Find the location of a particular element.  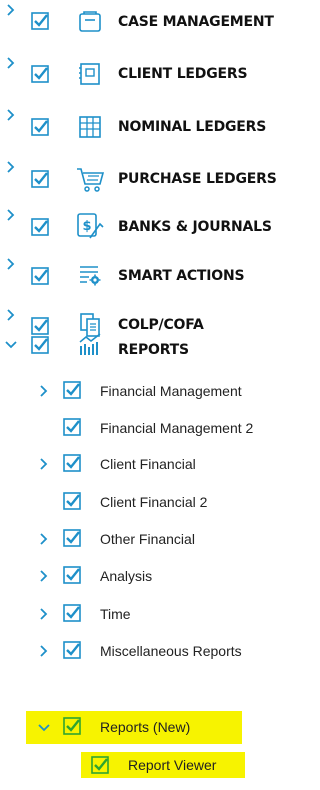

tree-item-smart-actions: SMART ACTIONS is located at coordinates (149, 275).